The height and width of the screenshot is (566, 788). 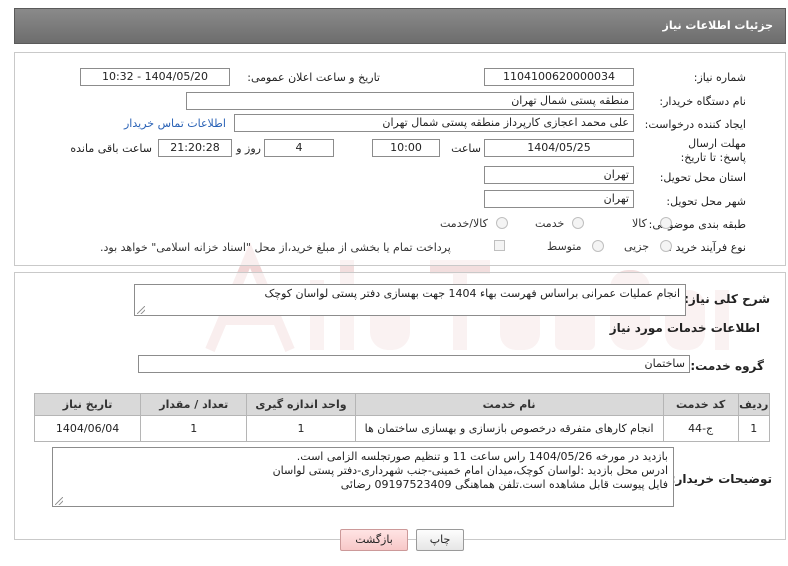 I want to click on services-section-title: اطلاعات خدمات مورد نیاز, so click(x=684, y=328).